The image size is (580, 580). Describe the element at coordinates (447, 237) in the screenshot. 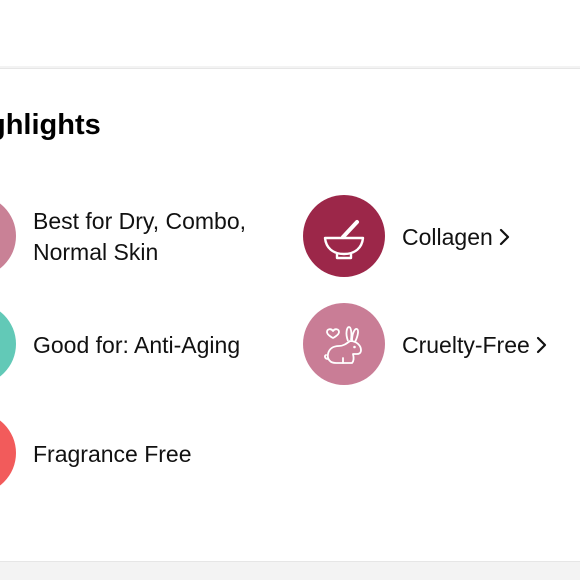

I see `collagen-label: Collagen` at that location.